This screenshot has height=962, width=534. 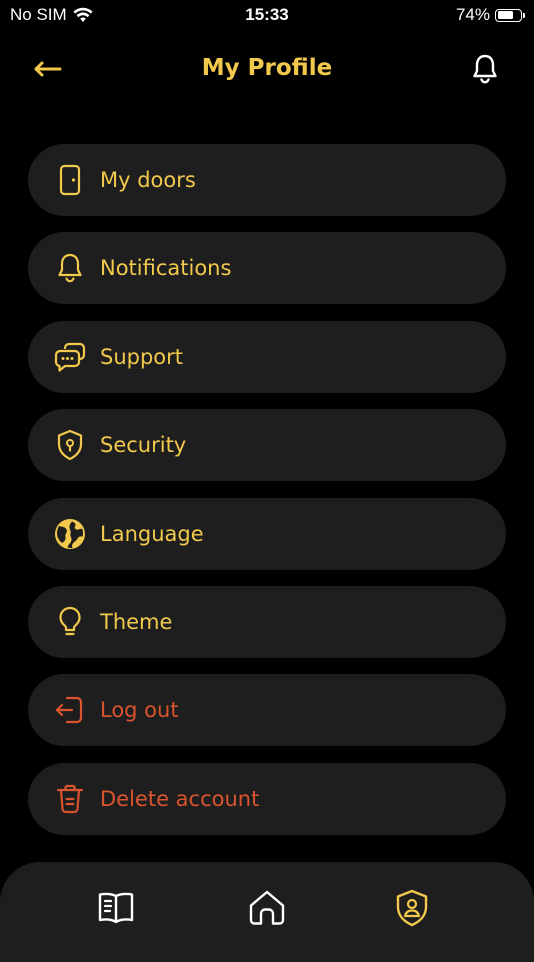 I want to click on book-icon, so click(x=116, y=908).